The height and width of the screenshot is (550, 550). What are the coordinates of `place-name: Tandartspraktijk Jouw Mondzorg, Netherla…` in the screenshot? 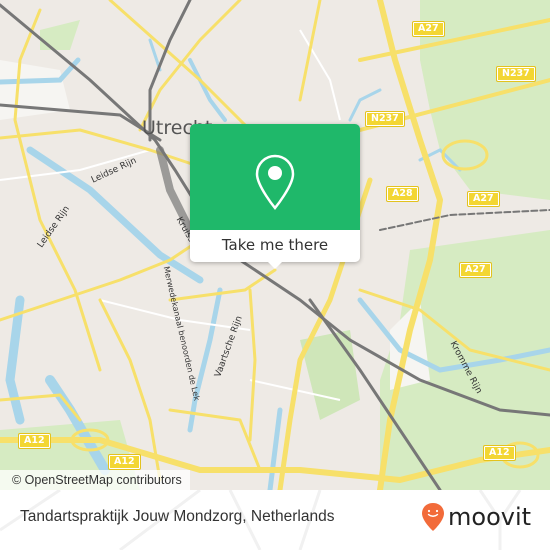 It's located at (177, 516).